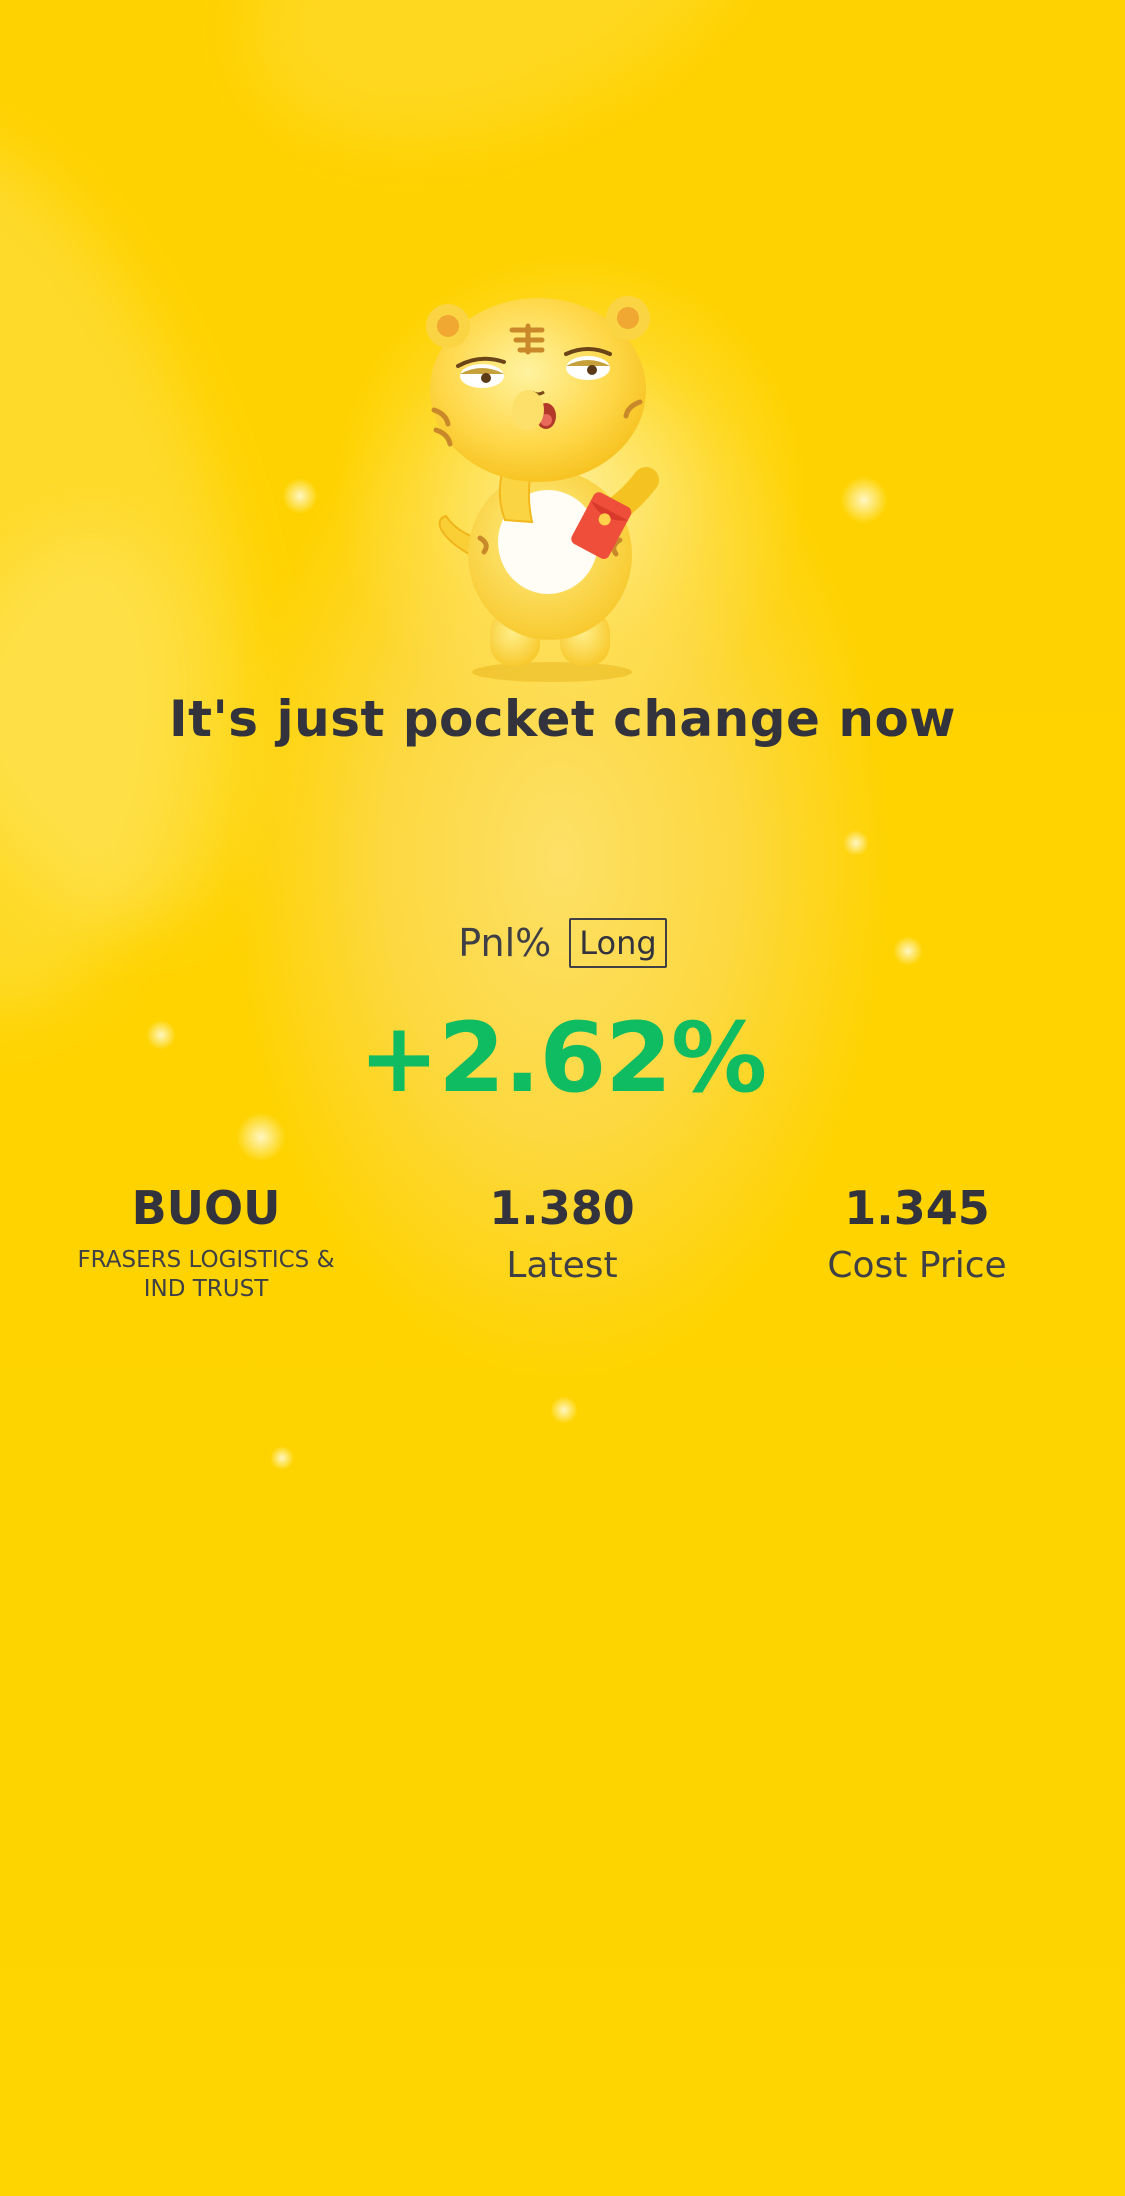 The width and height of the screenshot is (1125, 2196). I want to click on latest-price: 1.380 Latest, so click(562, 1234).